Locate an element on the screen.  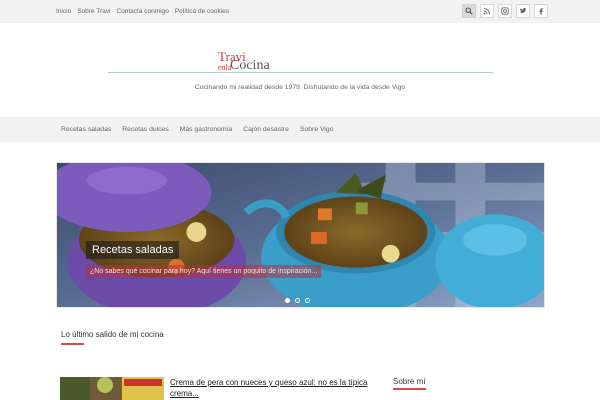
top-nav-contacta: Contacta conmigo is located at coordinates (142, 11).